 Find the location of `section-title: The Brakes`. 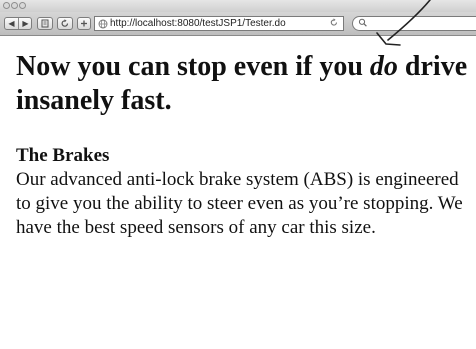

section-title: The Brakes is located at coordinates (63, 155).